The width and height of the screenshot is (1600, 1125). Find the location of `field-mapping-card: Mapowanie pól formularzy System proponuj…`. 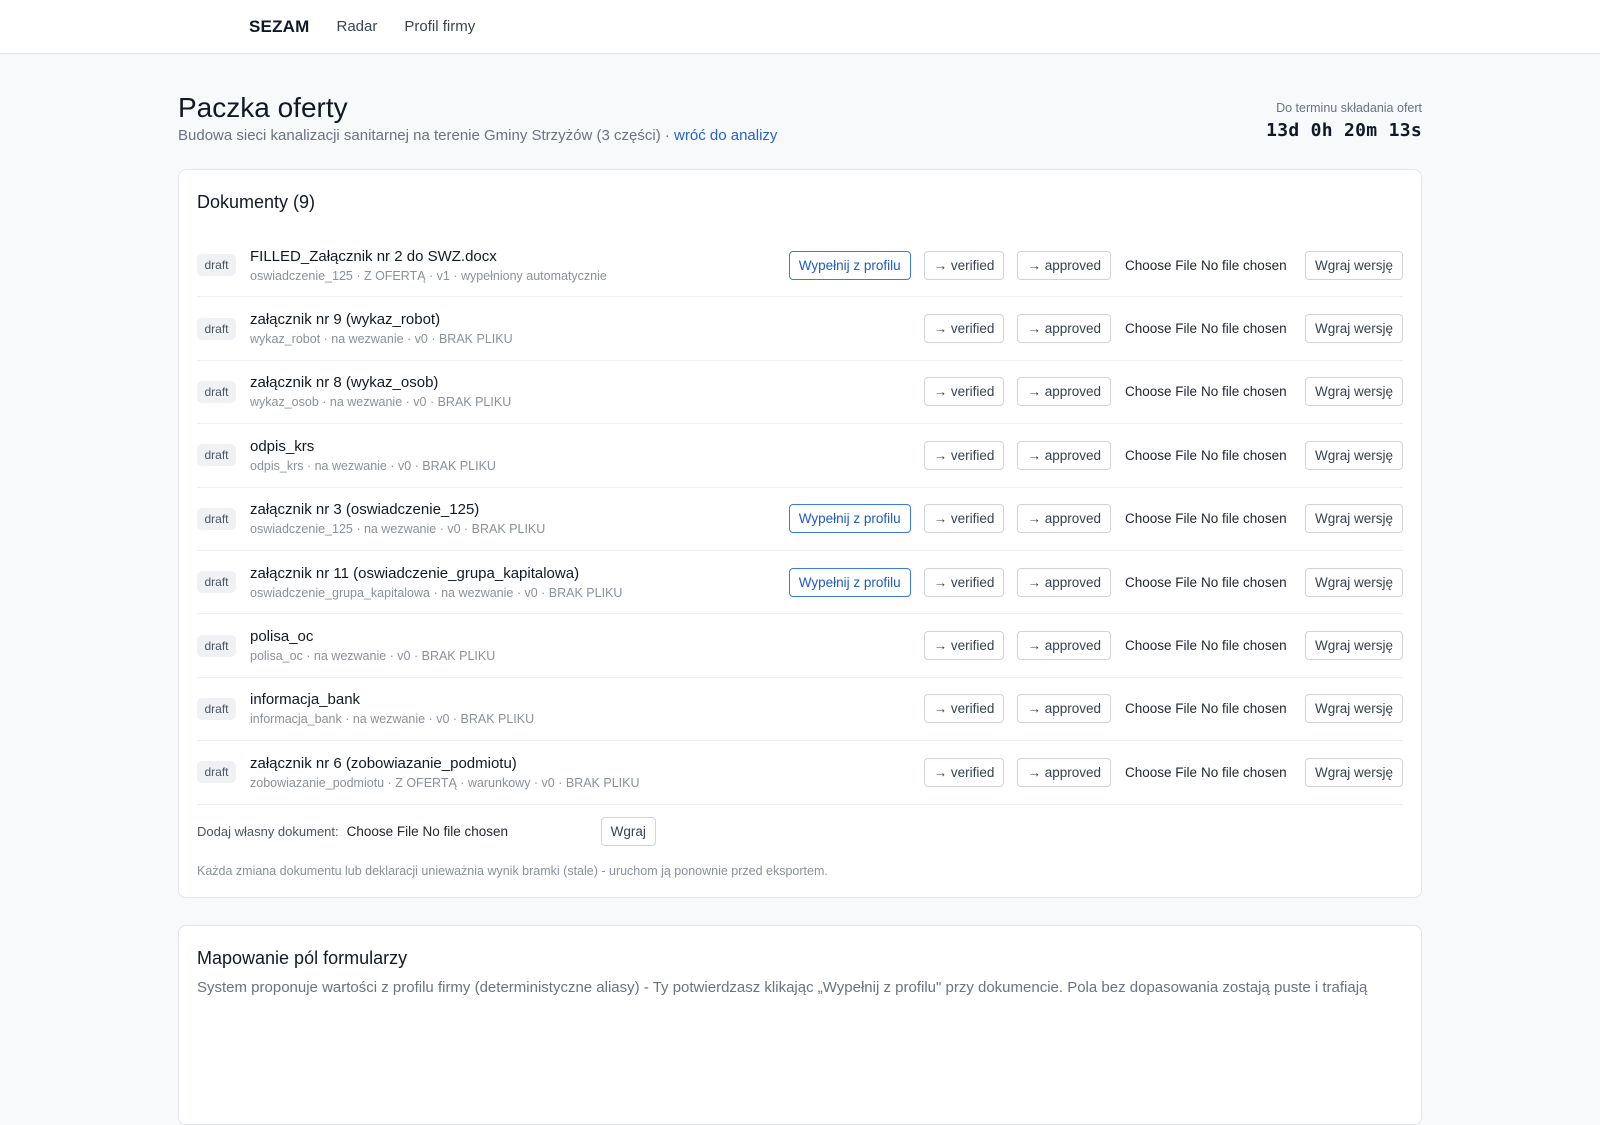

field-mapping-card: Mapowanie pól formularzy System proponuj… is located at coordinates (800, 1025).